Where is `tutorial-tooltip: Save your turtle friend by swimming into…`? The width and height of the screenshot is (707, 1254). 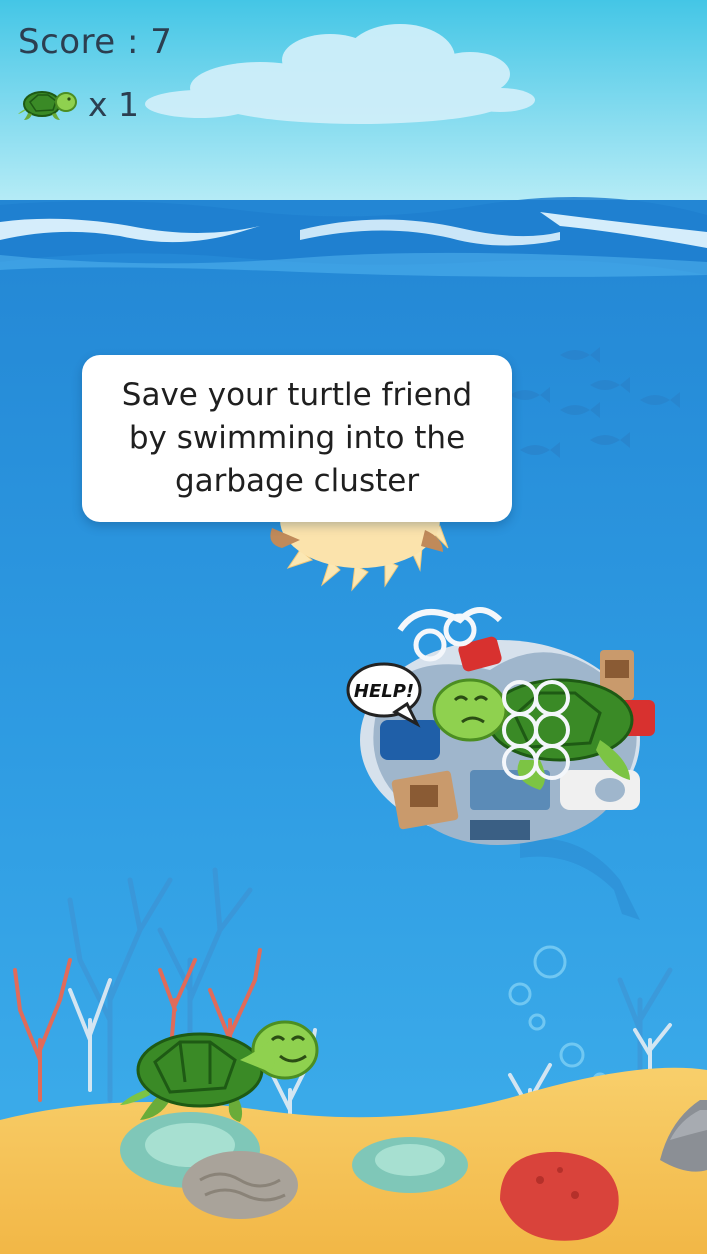 tutorial-tooltip: Save your turtle friend by swimming into… is located at coordinates (297, 438).